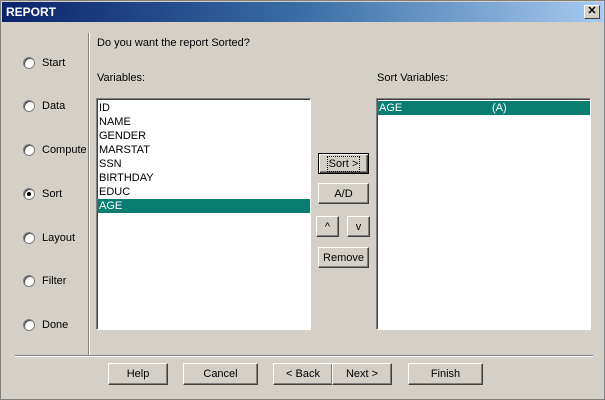 Image resolution: width=605 pixels, height=400 pixels. Describe the element at coordinates (29, 150) in the screenshot. I see `step-compute-radio` at that location.